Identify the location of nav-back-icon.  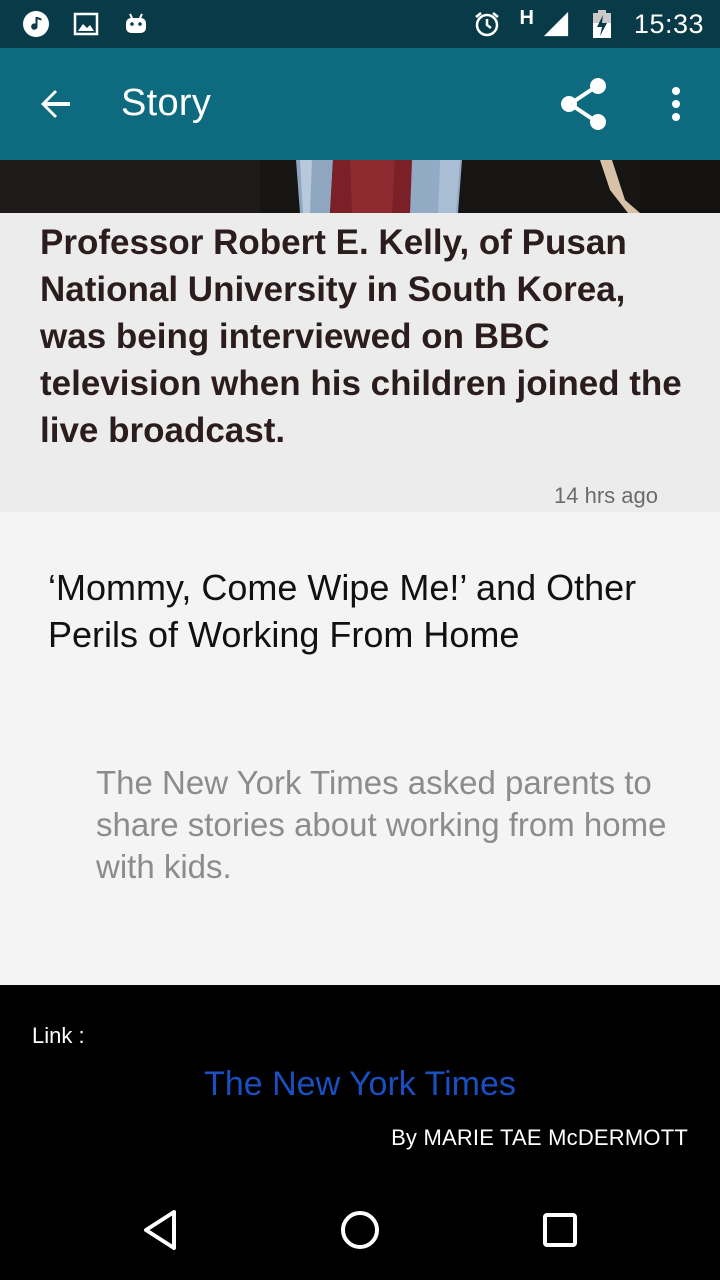
(160, 1230).